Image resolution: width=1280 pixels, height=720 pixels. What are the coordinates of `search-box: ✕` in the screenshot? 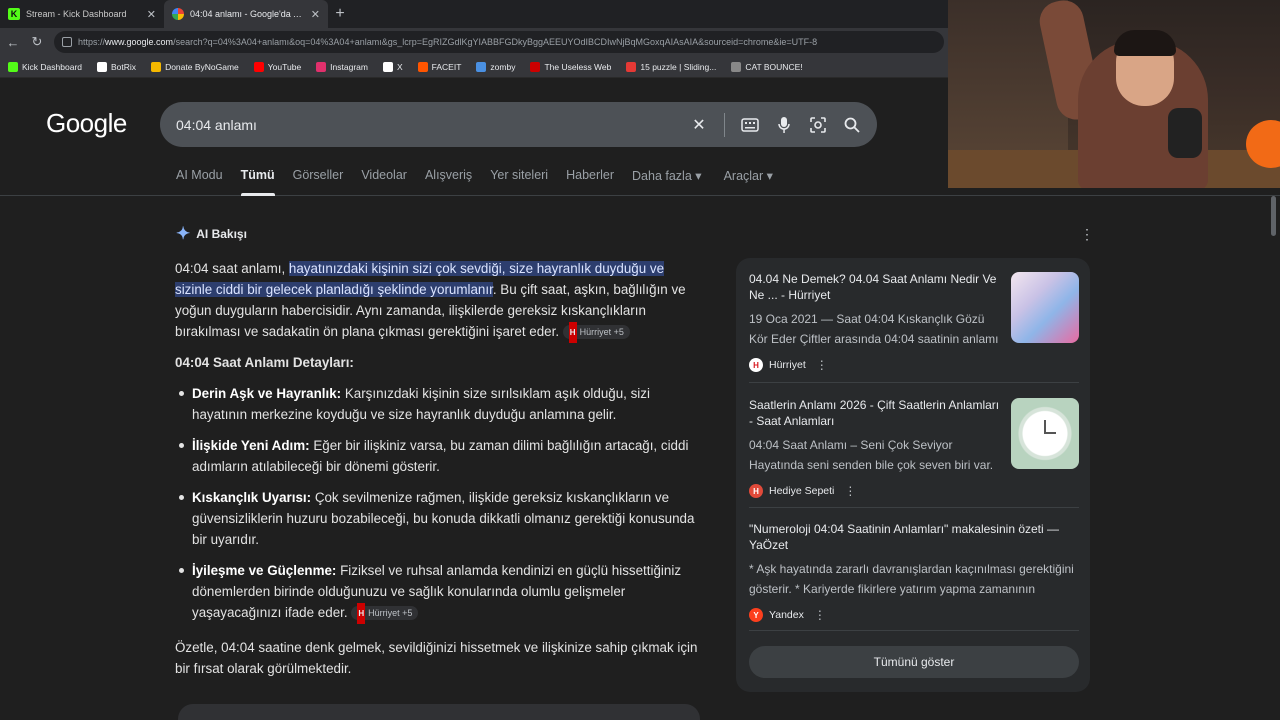 It's located at (518, 124).